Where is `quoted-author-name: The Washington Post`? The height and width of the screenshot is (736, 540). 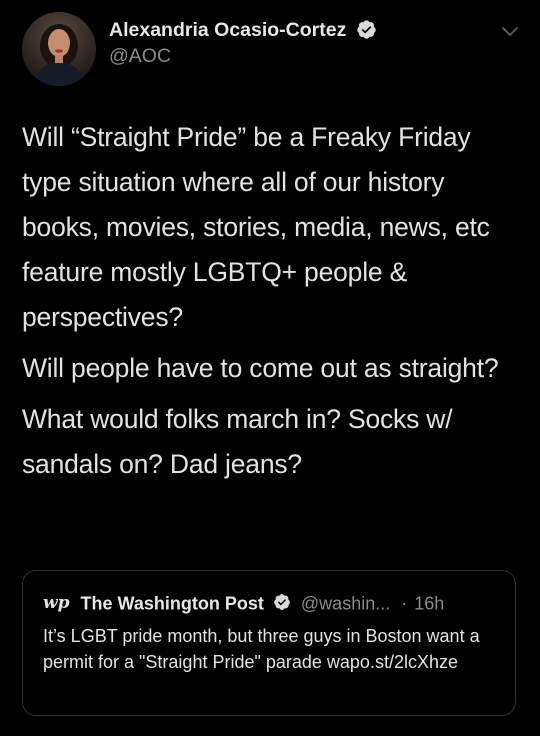 quoted-author-name: The Washington Post is located at coordinates (172, 603).